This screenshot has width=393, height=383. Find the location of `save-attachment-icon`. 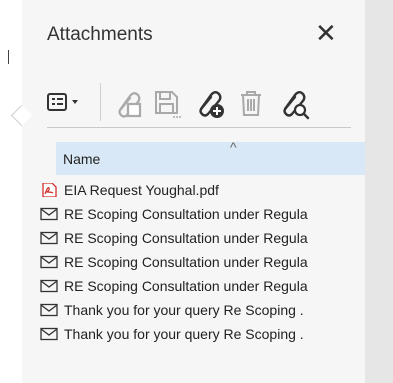

save-attachment-icon is located at coordinates (168, 104).